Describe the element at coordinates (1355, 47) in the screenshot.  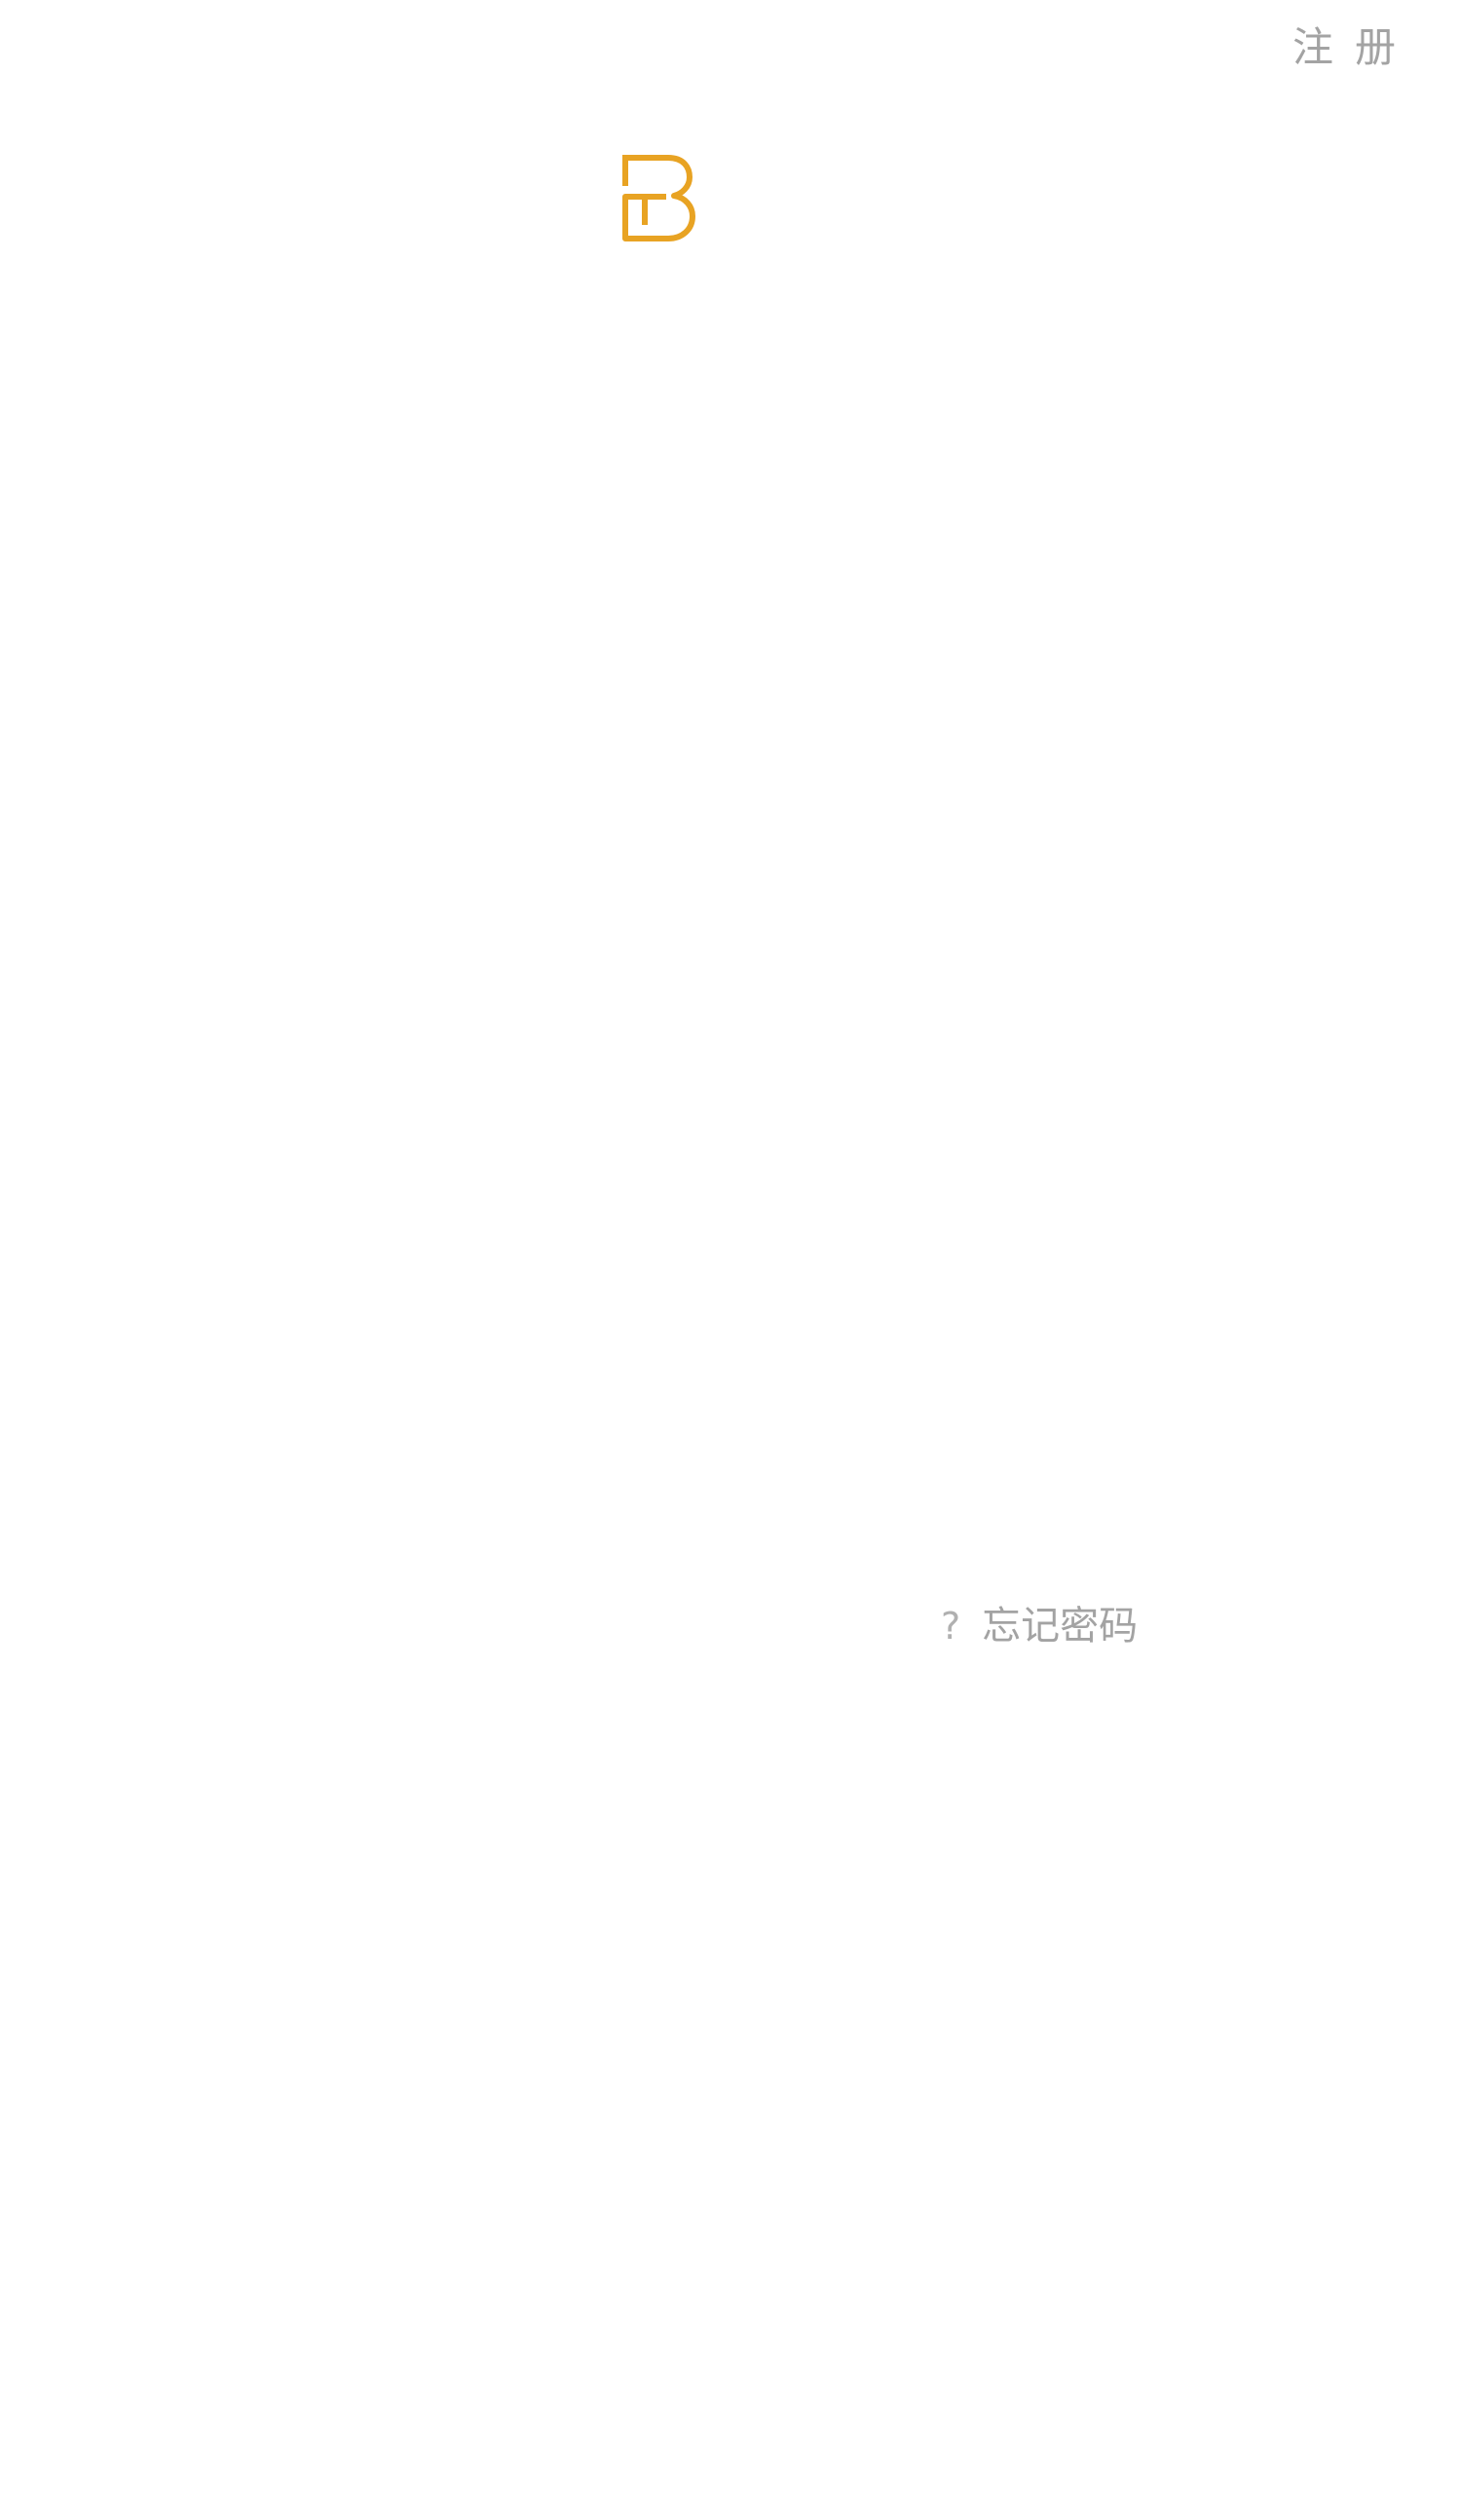
I see `register-link: 注册` at that location.